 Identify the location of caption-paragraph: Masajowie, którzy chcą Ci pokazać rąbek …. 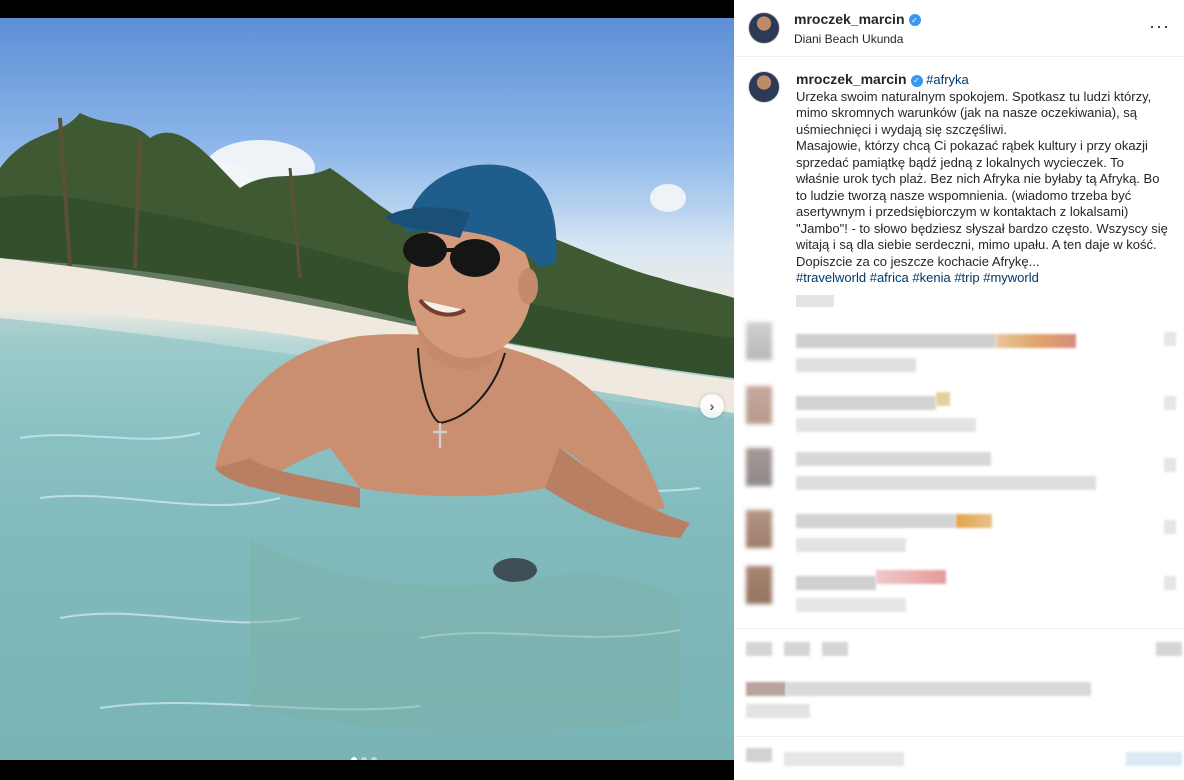
(978, 178).